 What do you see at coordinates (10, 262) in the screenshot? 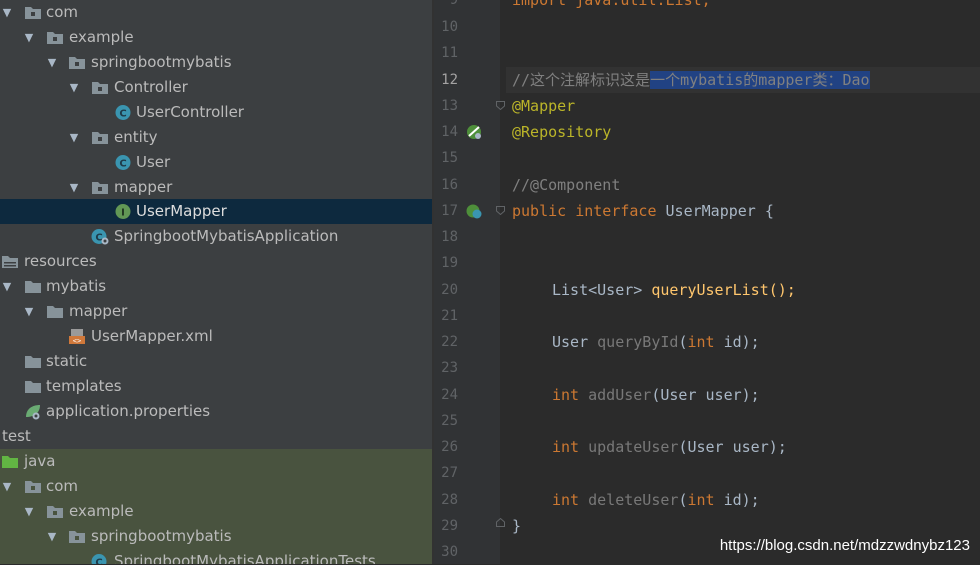
I see `resources-folder-icon` at bounding box center [10, 262].